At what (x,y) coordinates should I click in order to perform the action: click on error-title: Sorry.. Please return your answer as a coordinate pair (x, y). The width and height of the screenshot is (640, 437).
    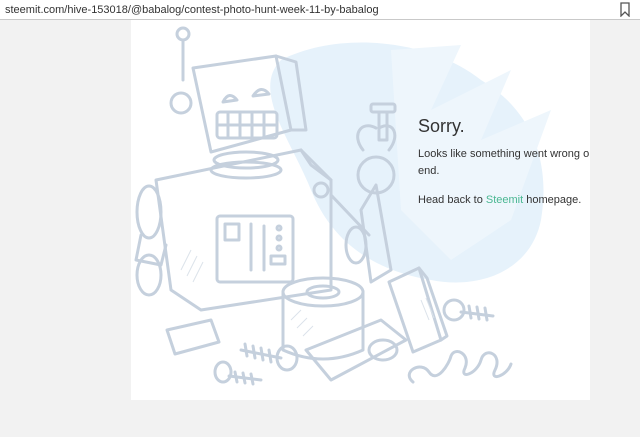
    Looking at the image, I should click on (441, 126).